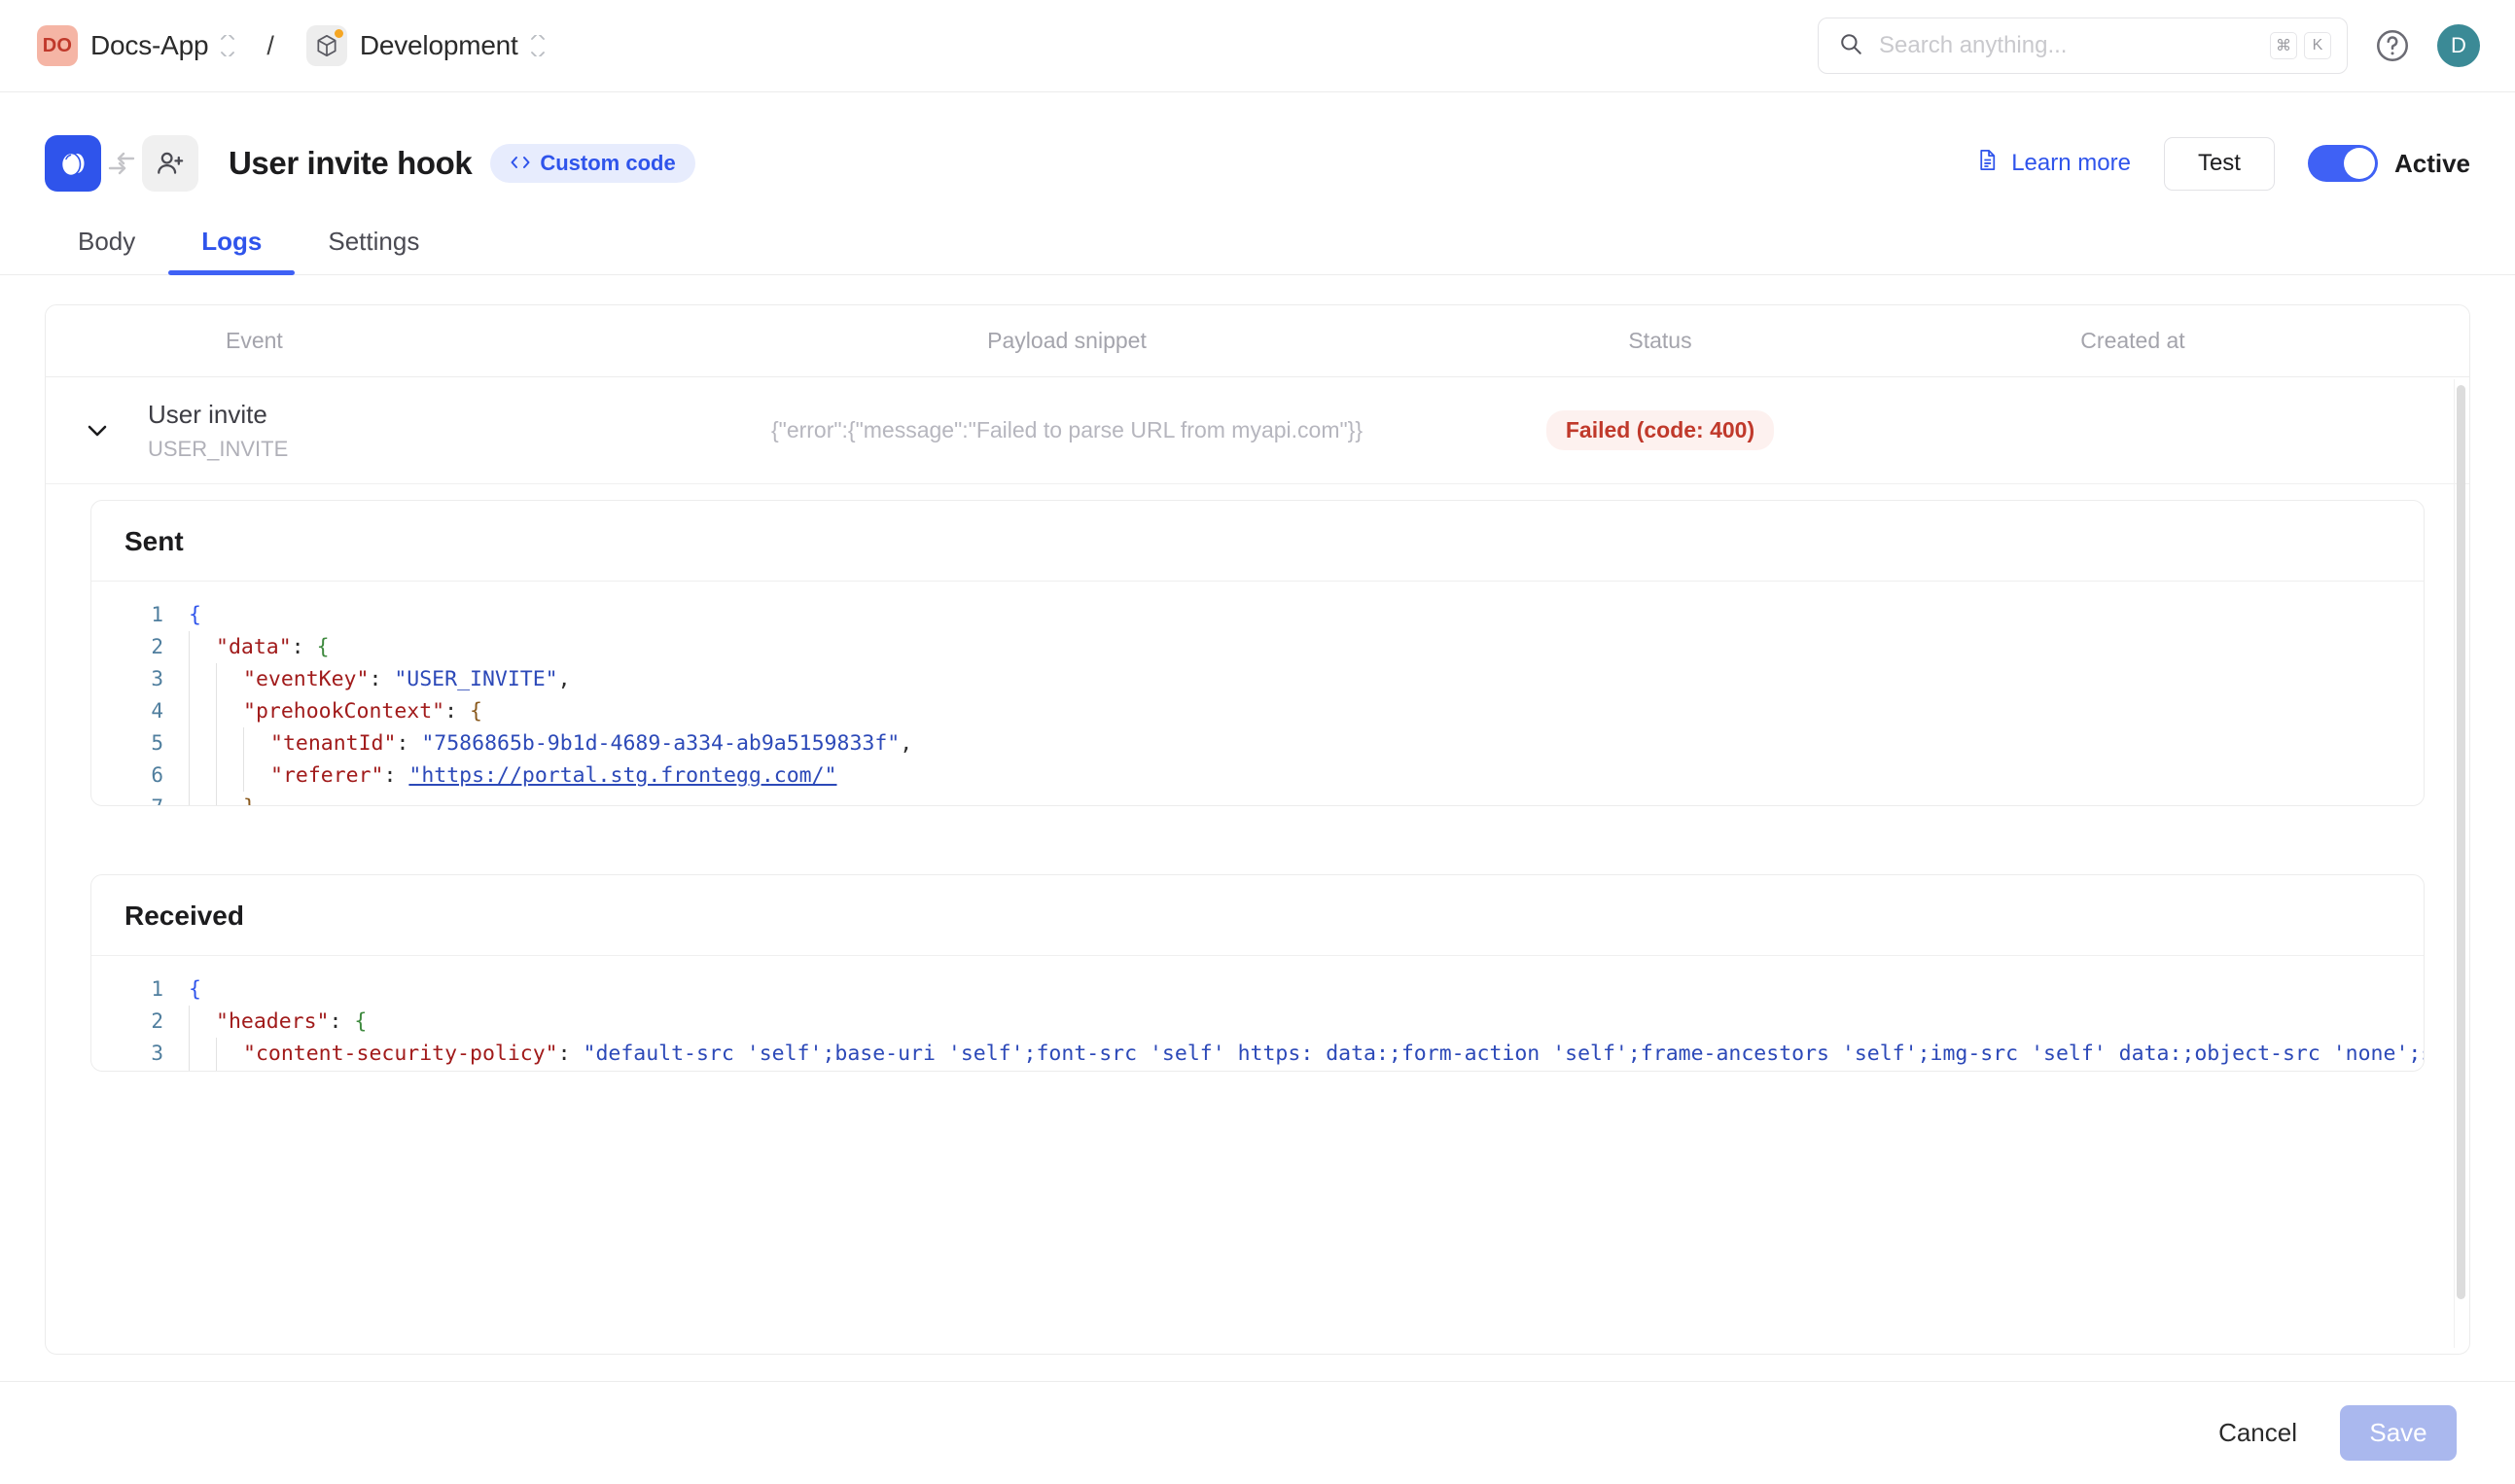 Image resolution: width=2515 pixels, height=1484 pixels. What do you see at coordinates (1257, 711) in the screenshot?
I see `code-line: 4 "prehookContext": {` at bounding box center [1257, 711].